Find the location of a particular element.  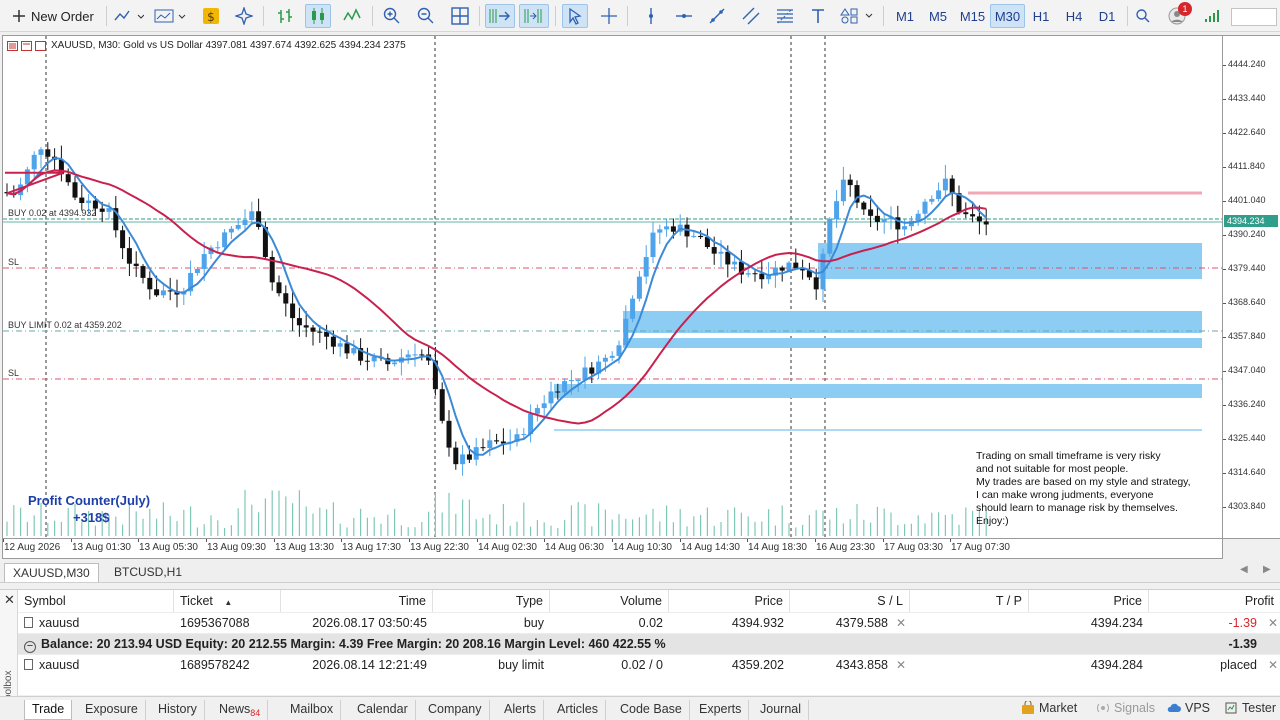

chart-type-dropdown is located at coordinates (129, 16).